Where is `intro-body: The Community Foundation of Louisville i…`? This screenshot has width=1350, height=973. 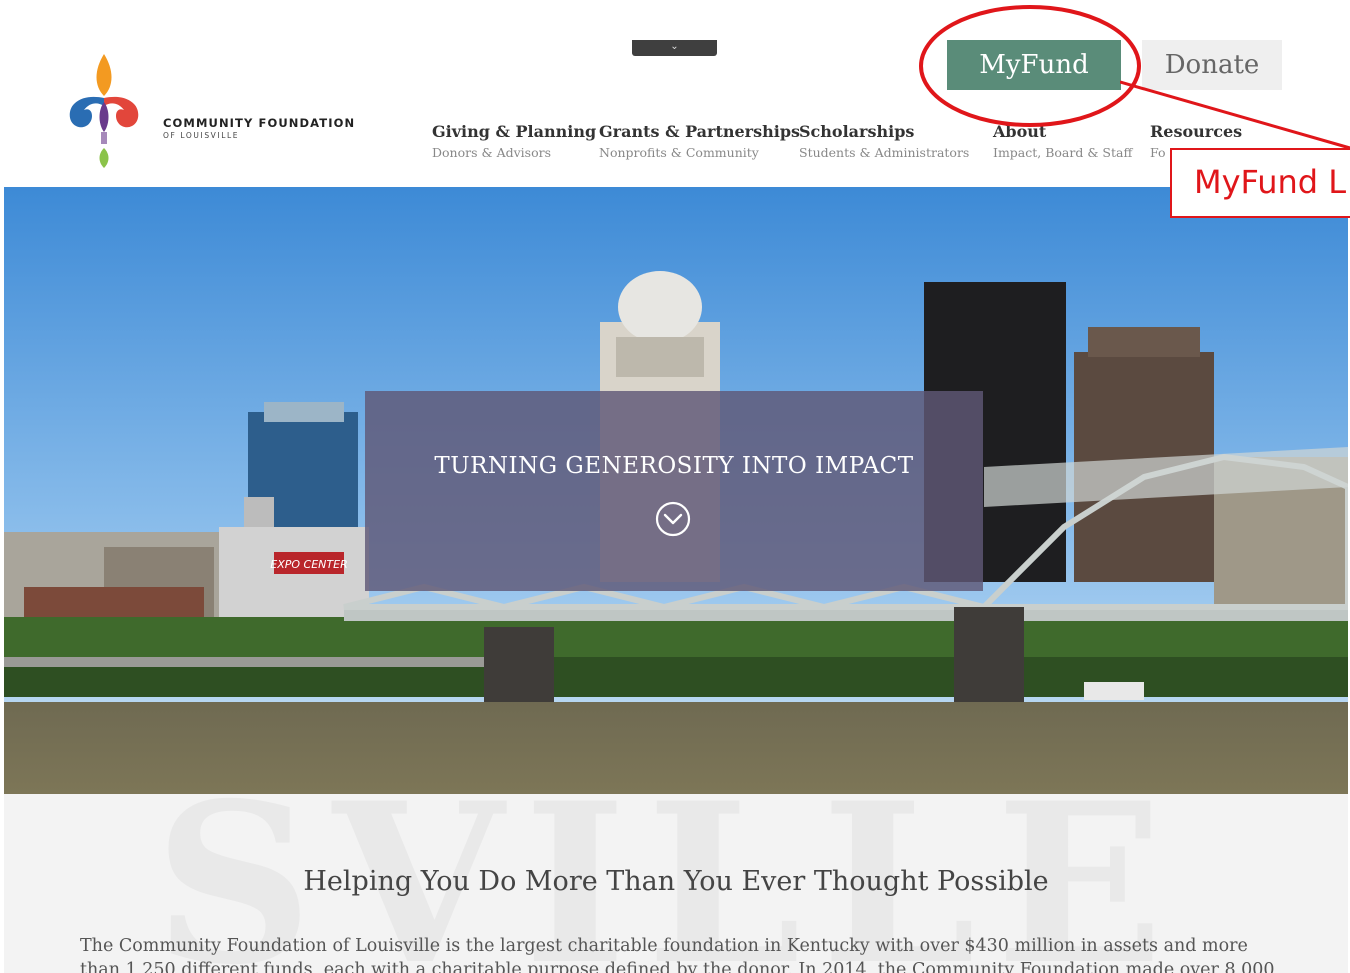 intro-body: The Community Foundation of Louisville i… is located at coordinates (677, 954).